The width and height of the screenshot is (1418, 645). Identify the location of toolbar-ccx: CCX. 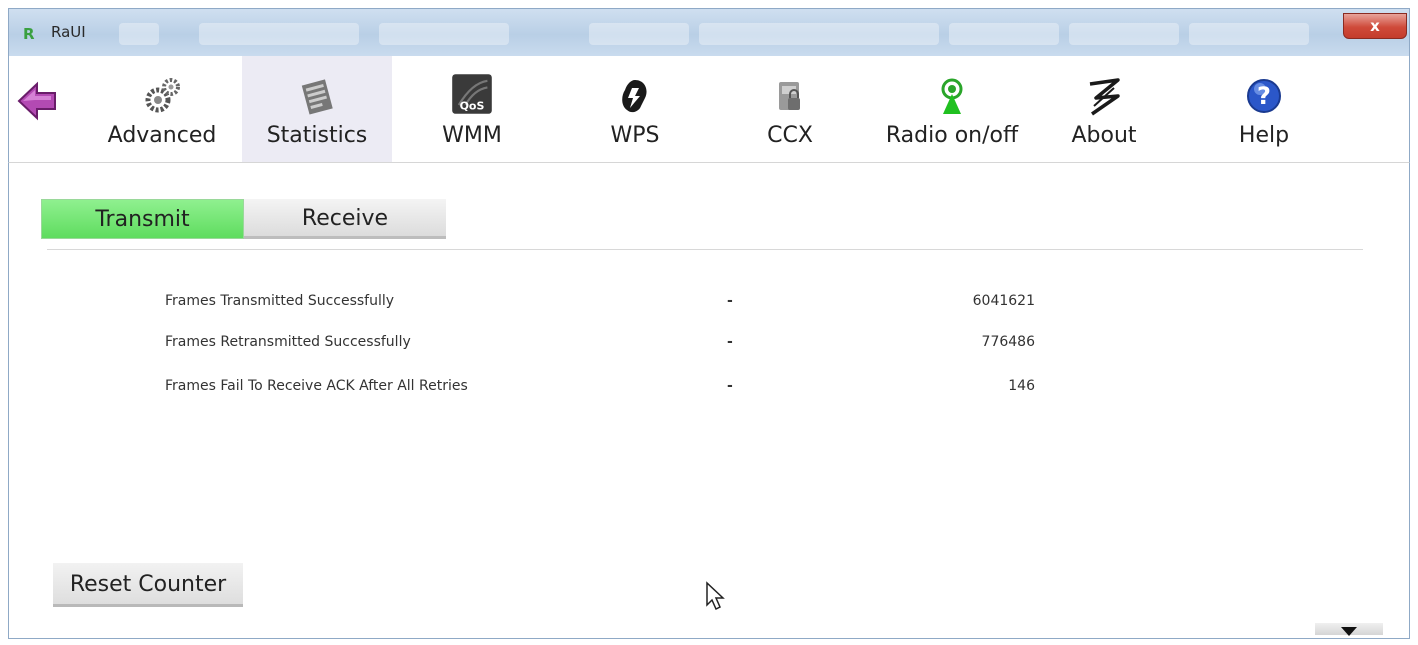
(790, 109).